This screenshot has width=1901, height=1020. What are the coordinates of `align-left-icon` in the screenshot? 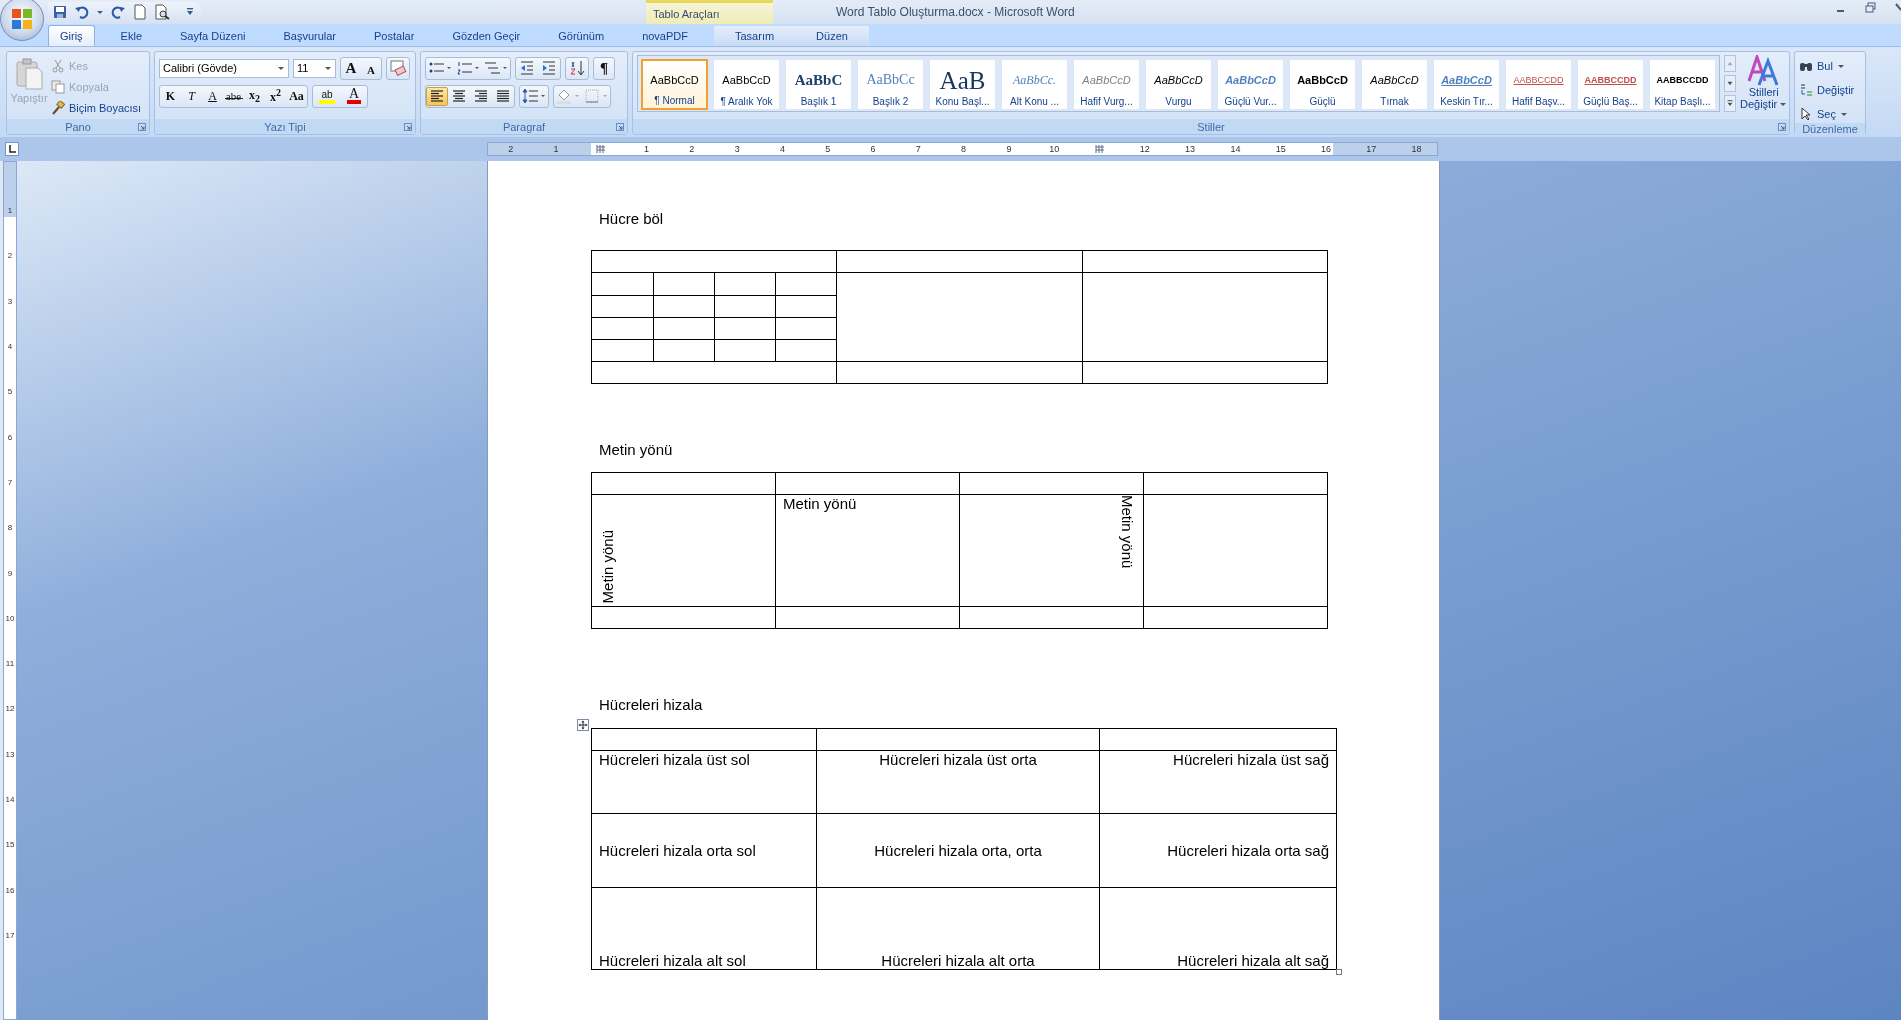 It's located at (437, 96).